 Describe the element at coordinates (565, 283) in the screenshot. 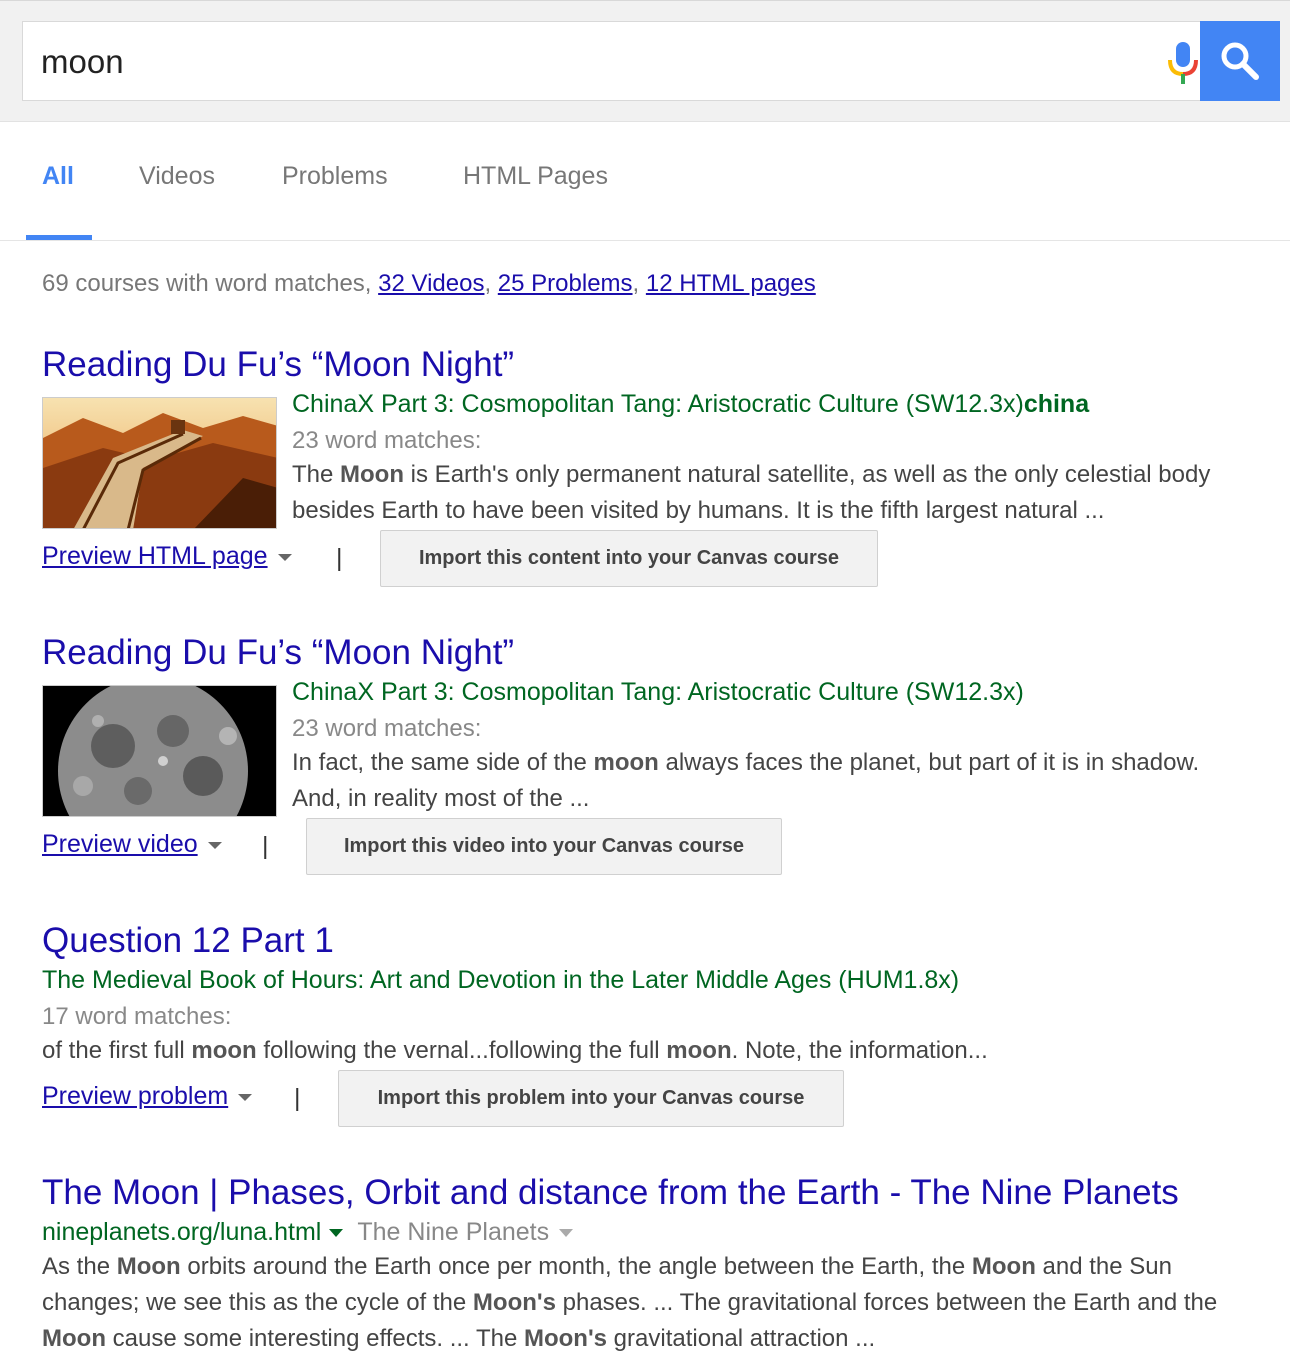

I see `problems-count-link: 25 Problems` at that location.